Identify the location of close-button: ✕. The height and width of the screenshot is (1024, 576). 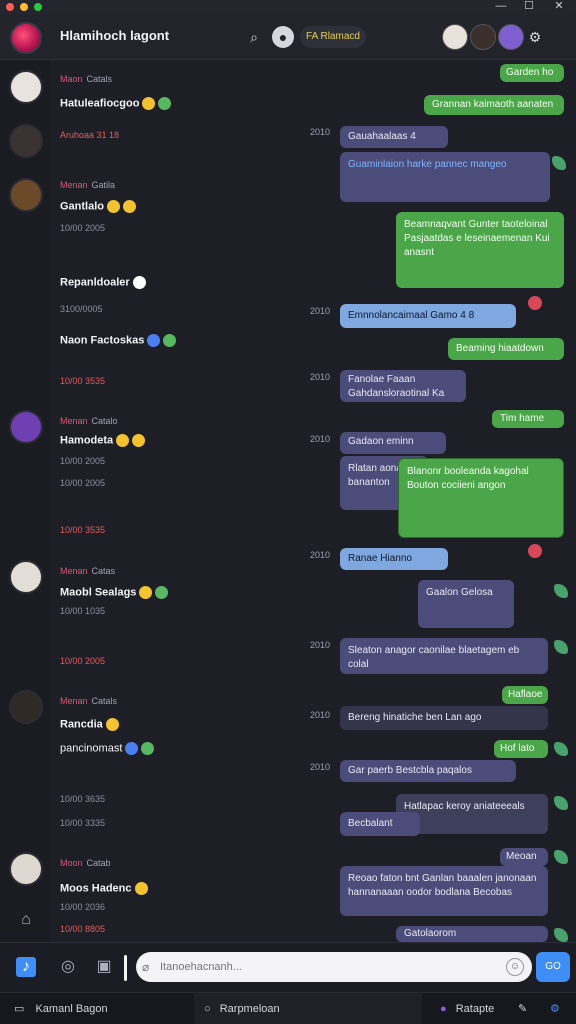
(559, 7).